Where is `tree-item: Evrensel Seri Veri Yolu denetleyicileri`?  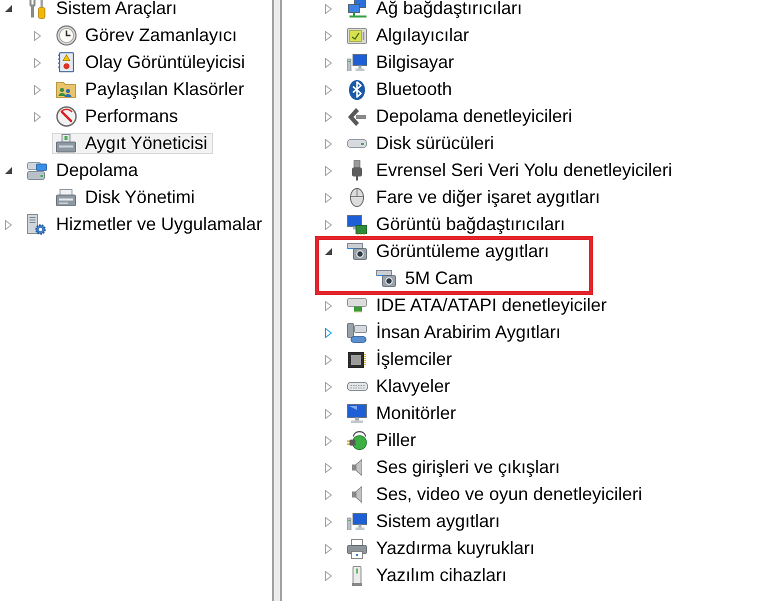 tree-item: Evrensel Seri Veri Yolu denetleyicileri is located at coordinates (510, 170).